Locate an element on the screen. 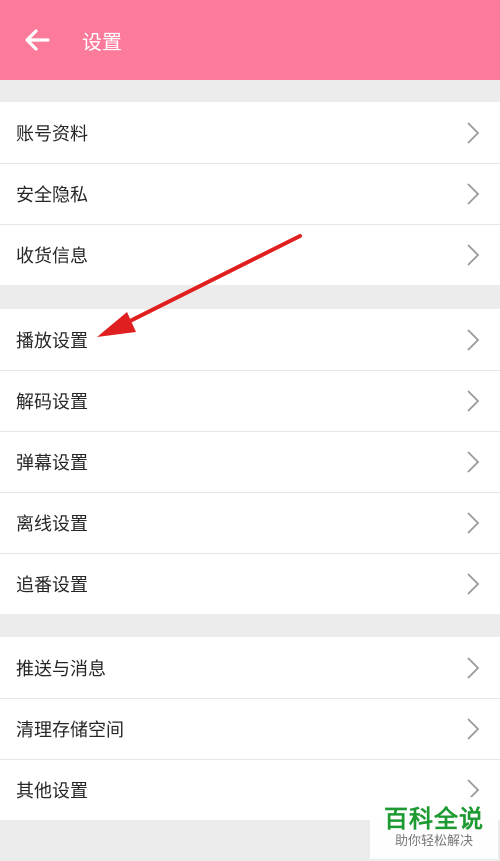  settings-item-security-privacy: 安全隐私 is located at coordinates (250, 193).